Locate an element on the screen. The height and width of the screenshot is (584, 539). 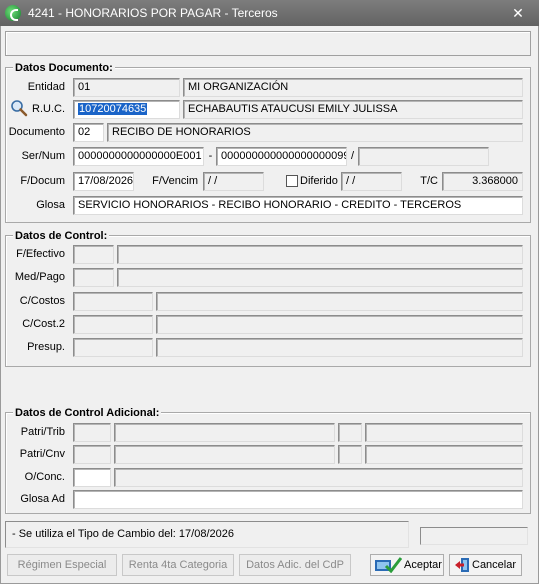
tc-field: 3.368000 is located at coordinates (482, 181).